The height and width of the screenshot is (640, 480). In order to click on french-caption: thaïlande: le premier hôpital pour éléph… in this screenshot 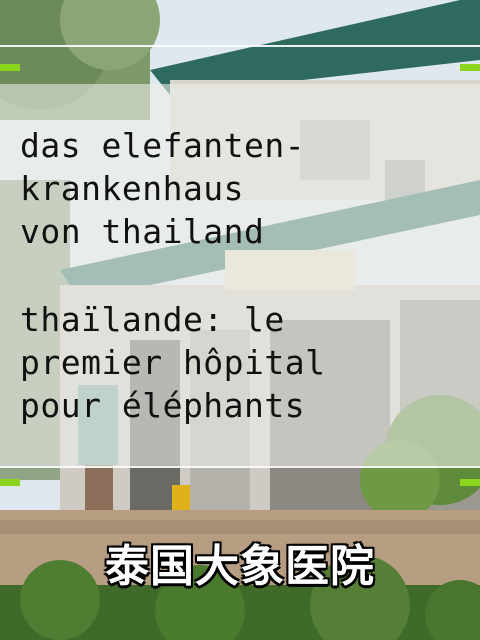, I will do `click(173, 362)`.